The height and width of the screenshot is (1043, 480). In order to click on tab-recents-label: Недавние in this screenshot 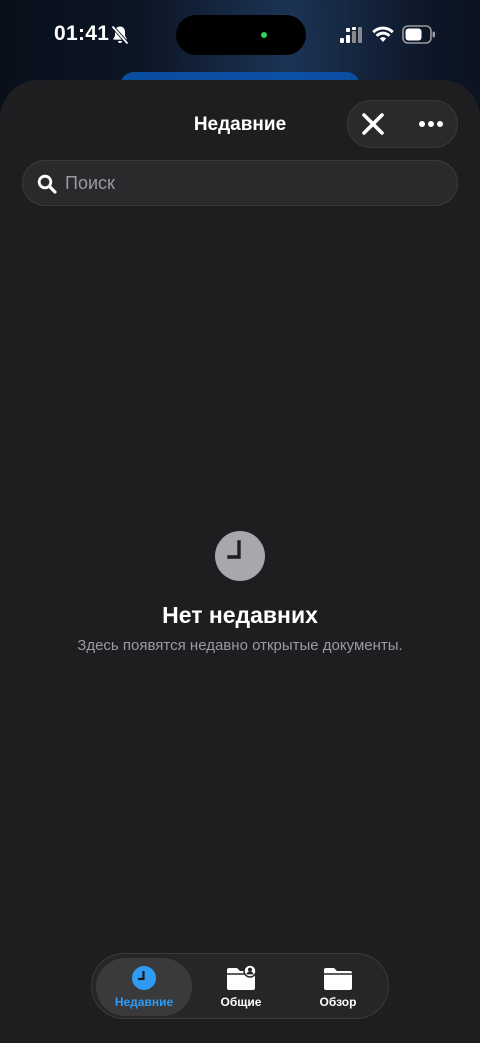, I will do `click(144, 1002)`.